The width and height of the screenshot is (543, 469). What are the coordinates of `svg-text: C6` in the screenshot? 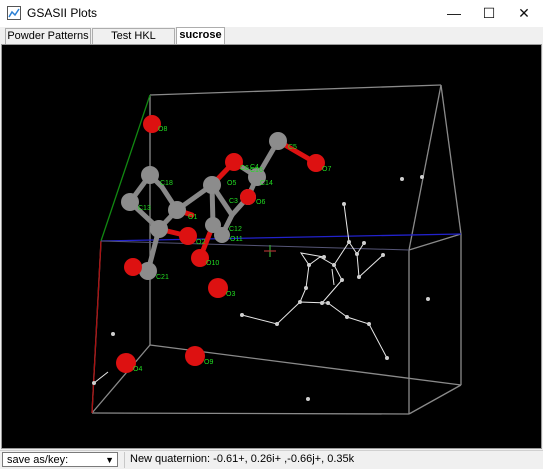 It's located at (244, 168).